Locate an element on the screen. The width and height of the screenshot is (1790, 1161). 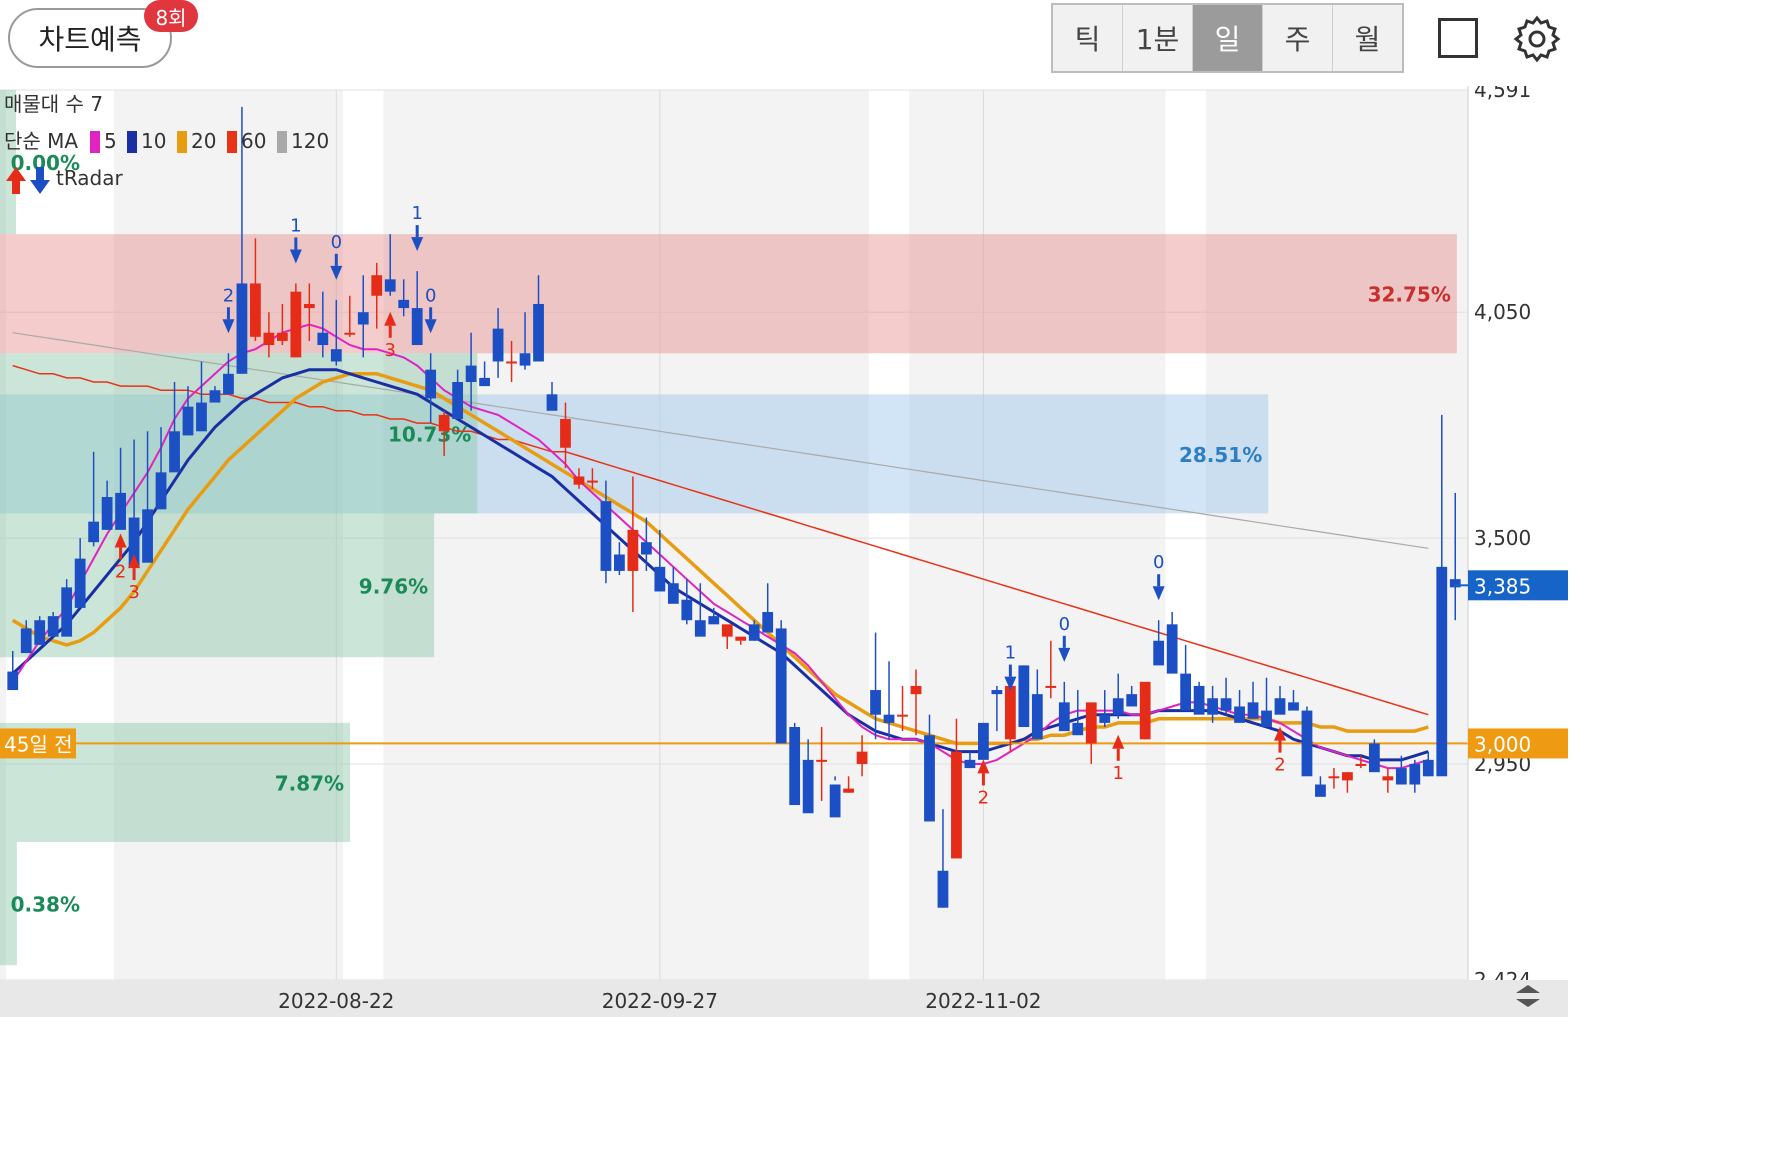
tab-1min: 1분 is located at coordinates (1158, 38).